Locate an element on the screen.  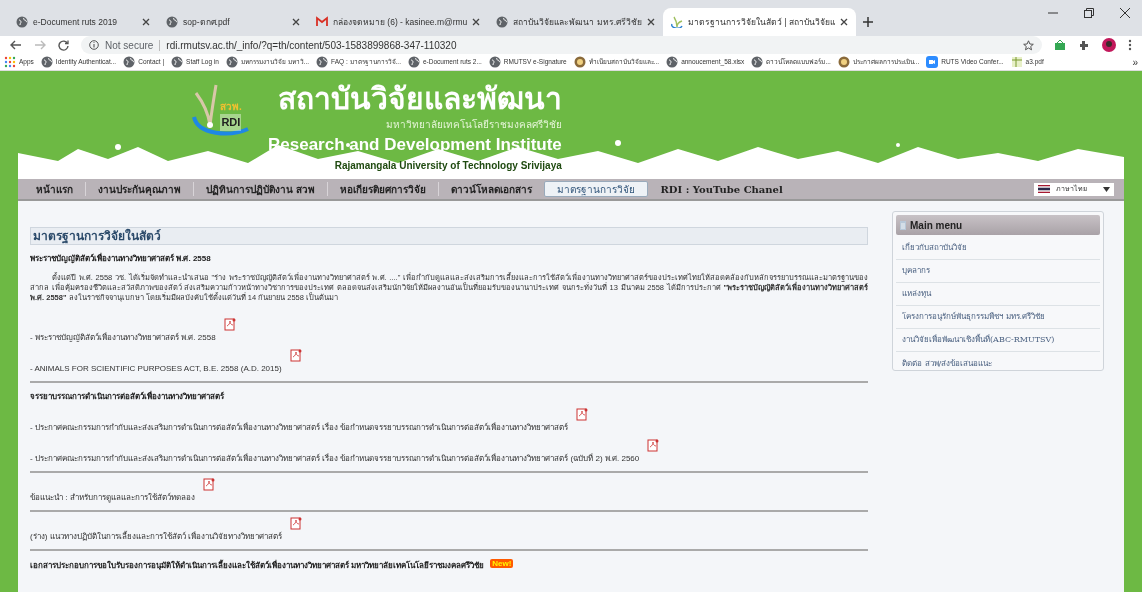
logo-text: RDI is located at coordinates (231, 122).